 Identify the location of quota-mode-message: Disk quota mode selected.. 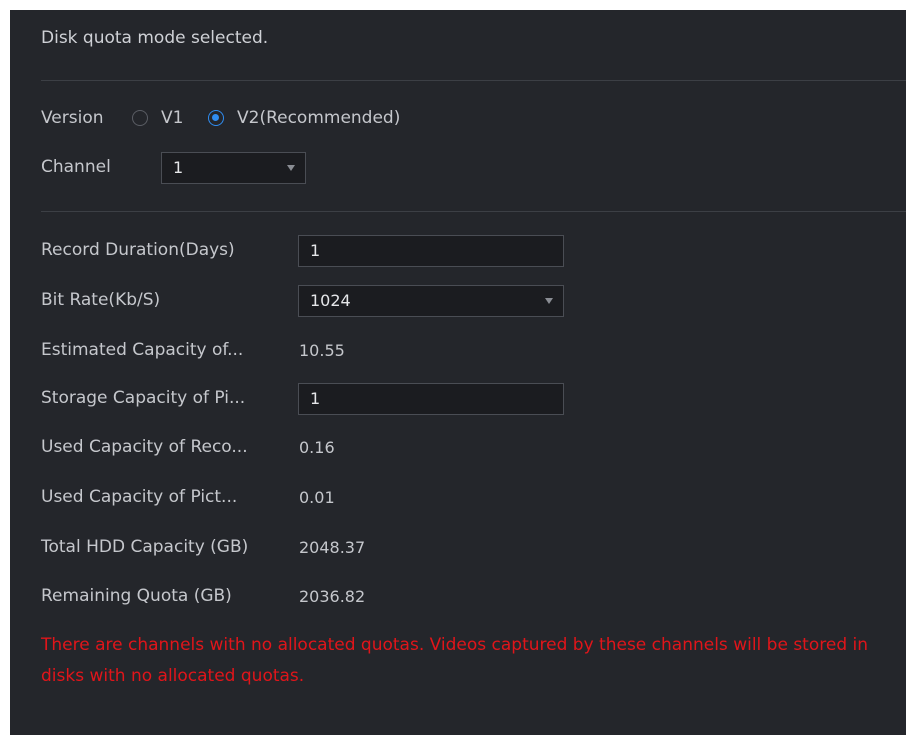
(155, 38).